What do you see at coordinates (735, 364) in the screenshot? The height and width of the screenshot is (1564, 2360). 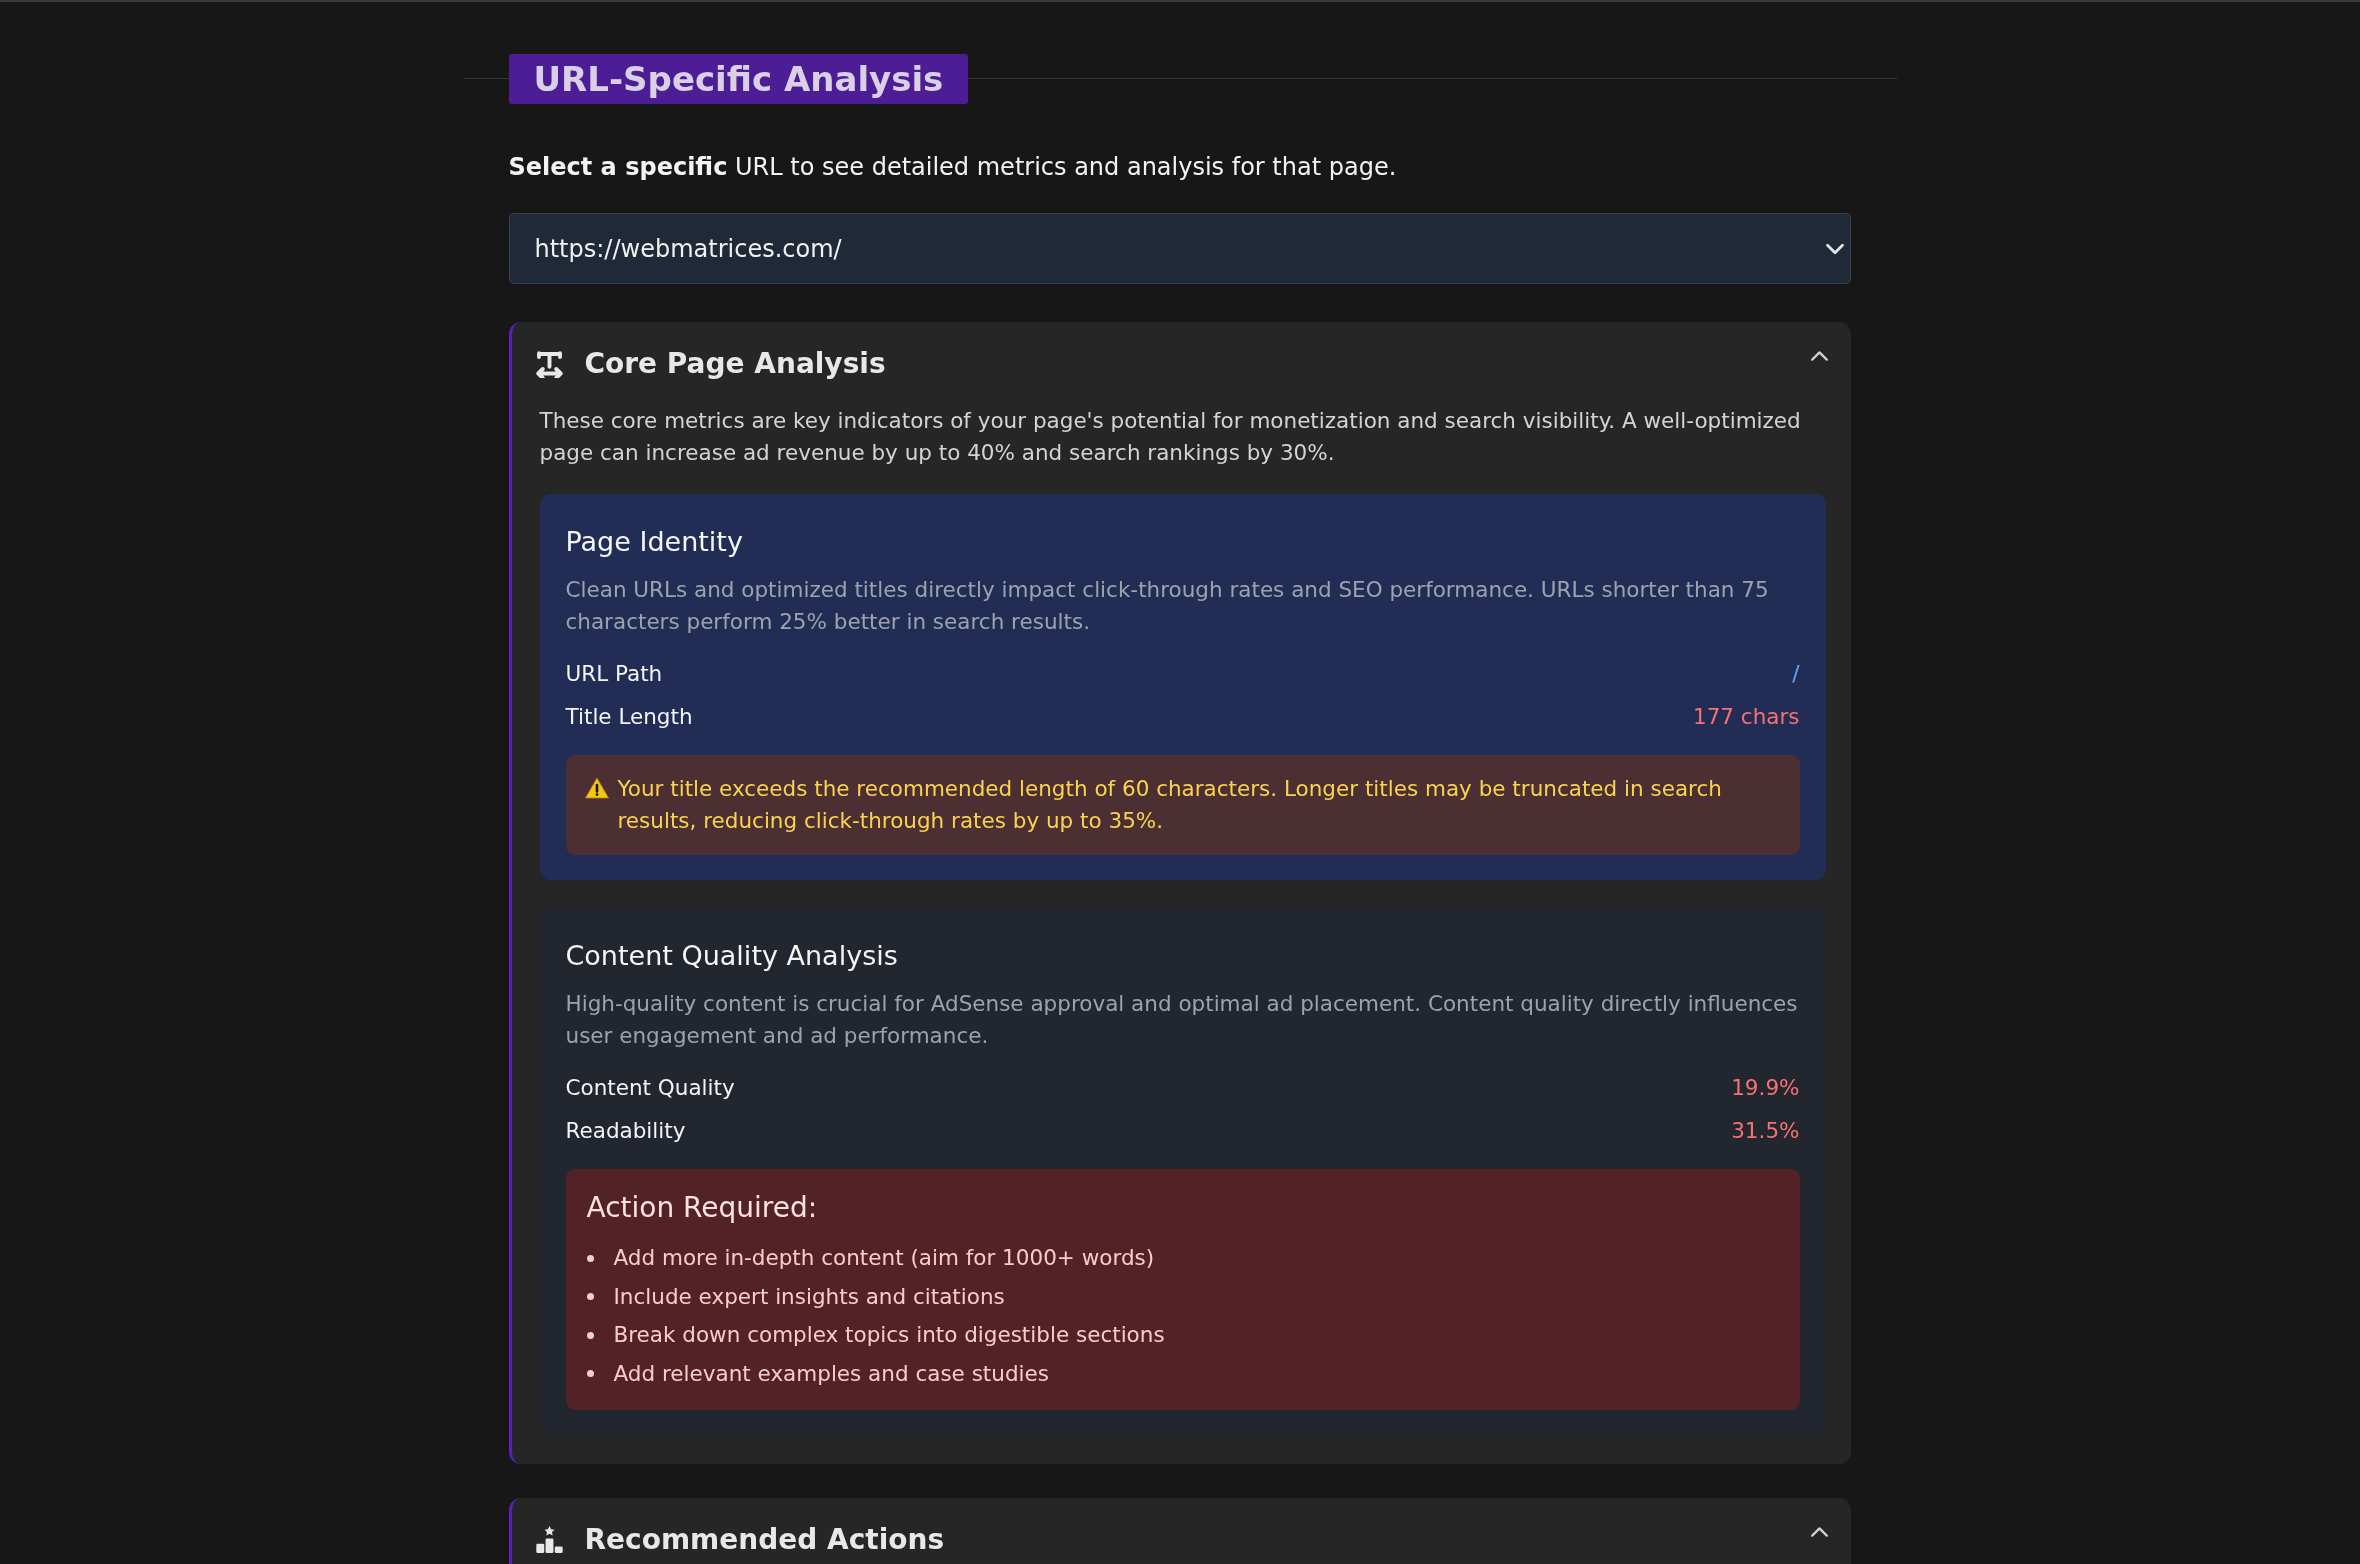 I see `panel-title: Core Page Analysis` at bounding box center [735, 364].